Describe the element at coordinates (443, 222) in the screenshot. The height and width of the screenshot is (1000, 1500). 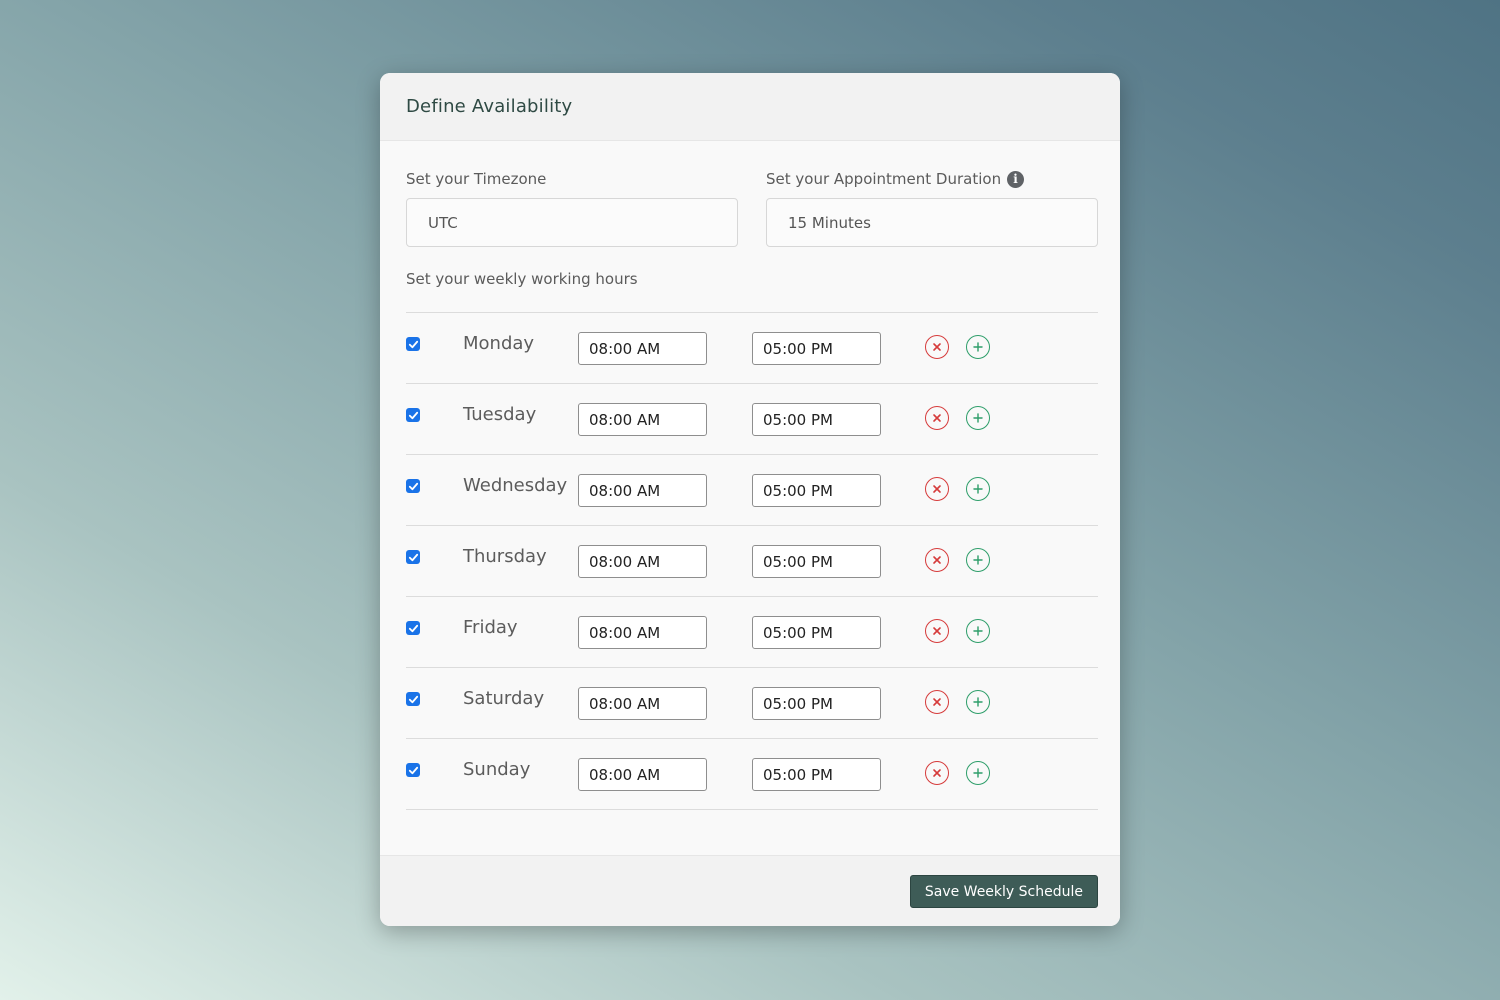
I see `timezone-value: UTC` at that location.